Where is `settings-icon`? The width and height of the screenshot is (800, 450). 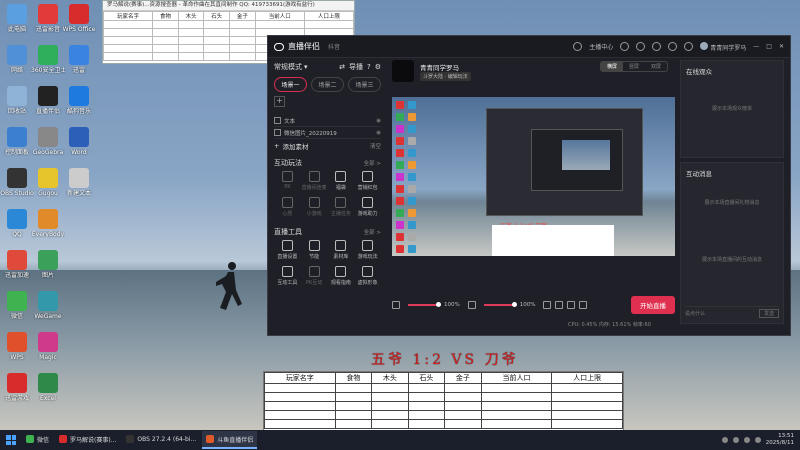 settings-icon is located at coordinates (689, 46).